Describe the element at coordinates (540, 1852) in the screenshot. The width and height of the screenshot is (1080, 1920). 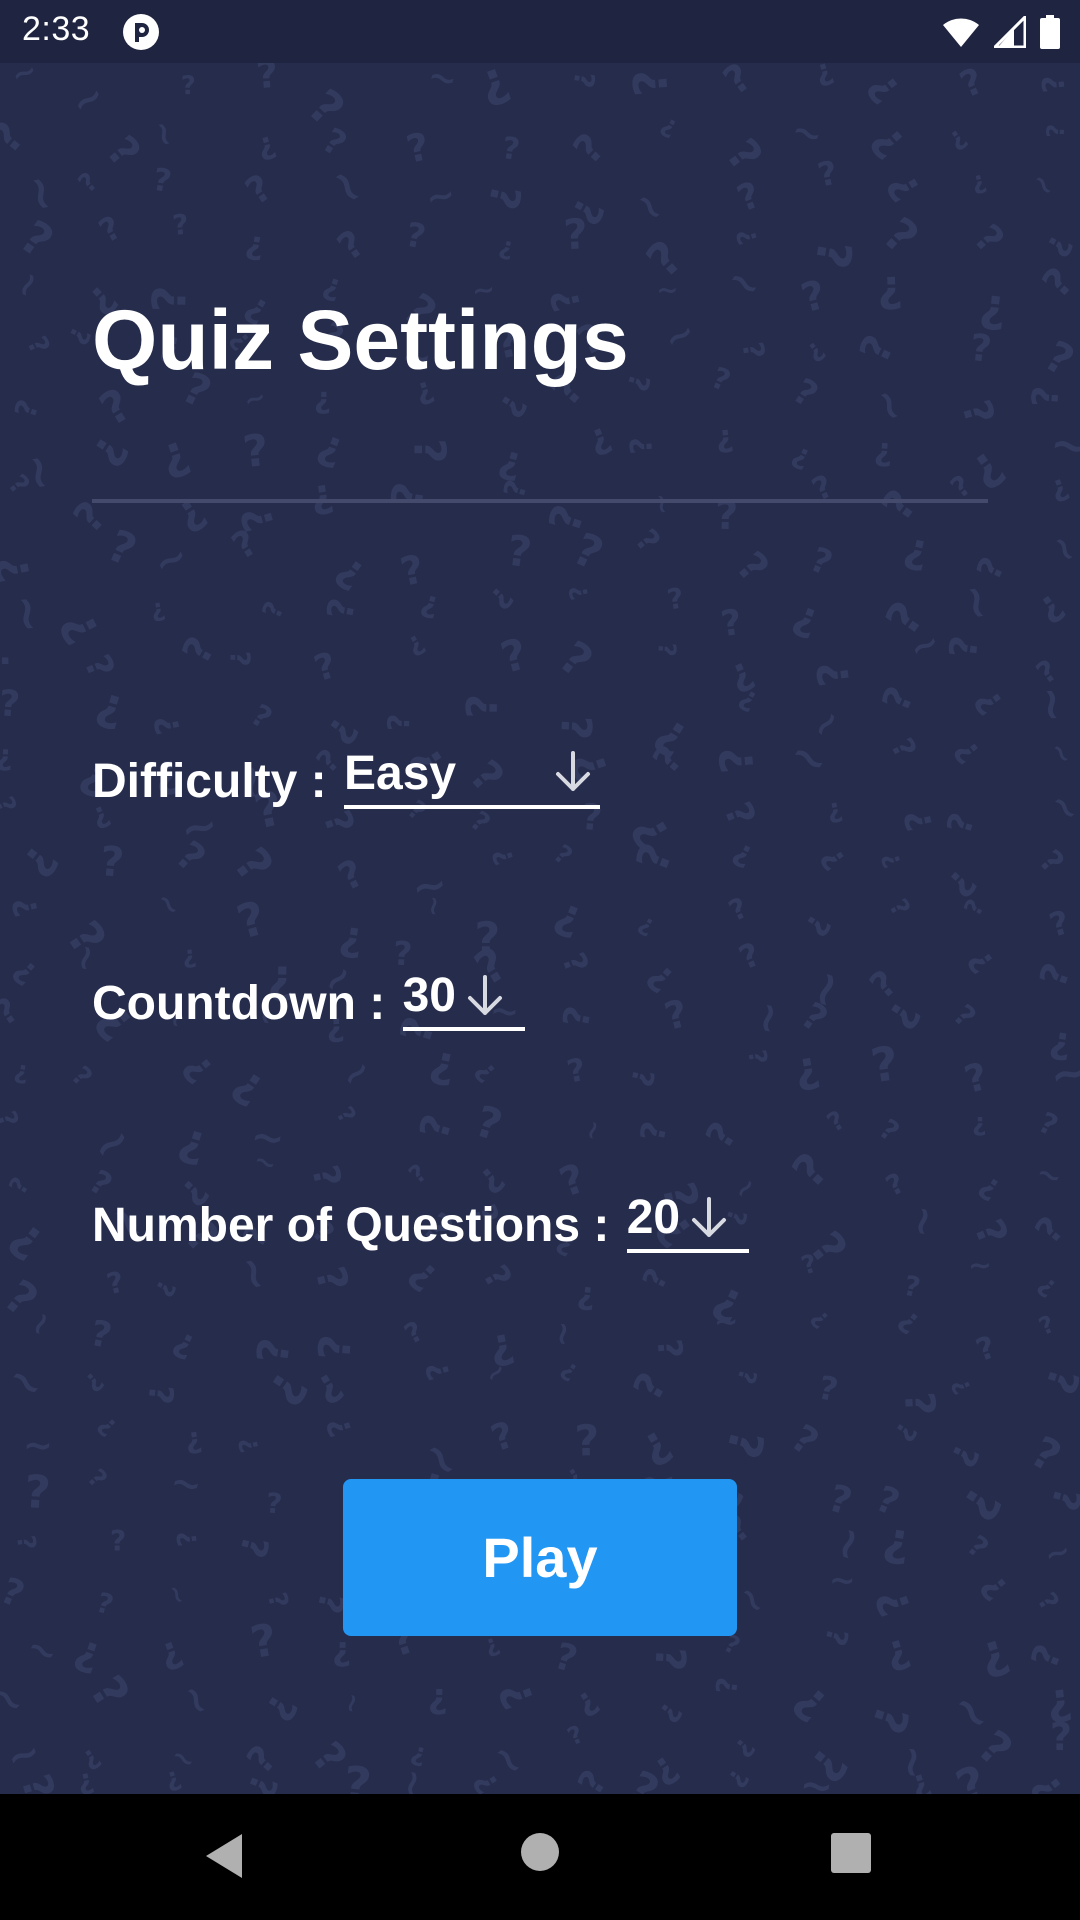
I see `home-icon` at that location.